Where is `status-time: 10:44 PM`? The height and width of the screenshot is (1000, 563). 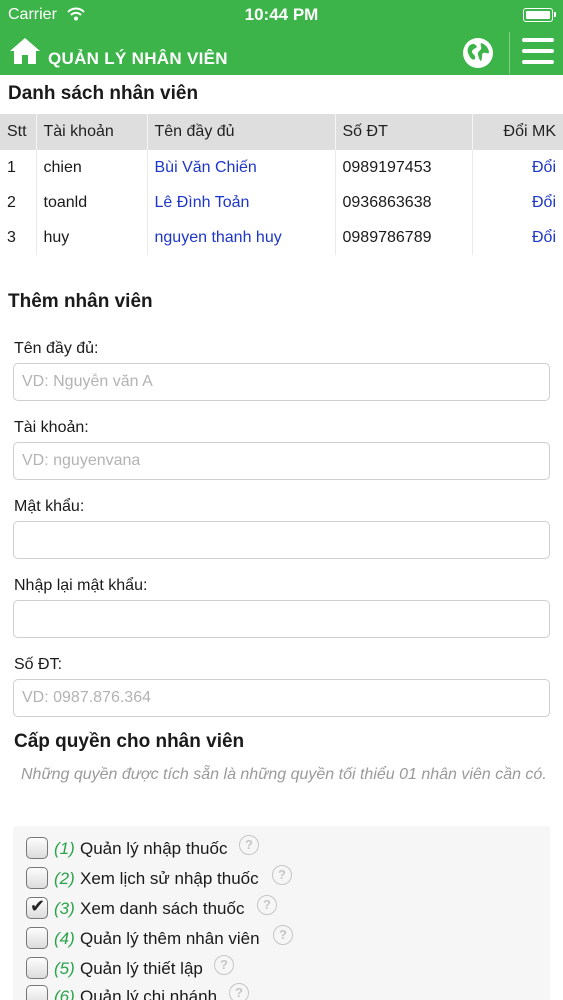 status-time: 10:44 PM is located at coordinates (281, 14).